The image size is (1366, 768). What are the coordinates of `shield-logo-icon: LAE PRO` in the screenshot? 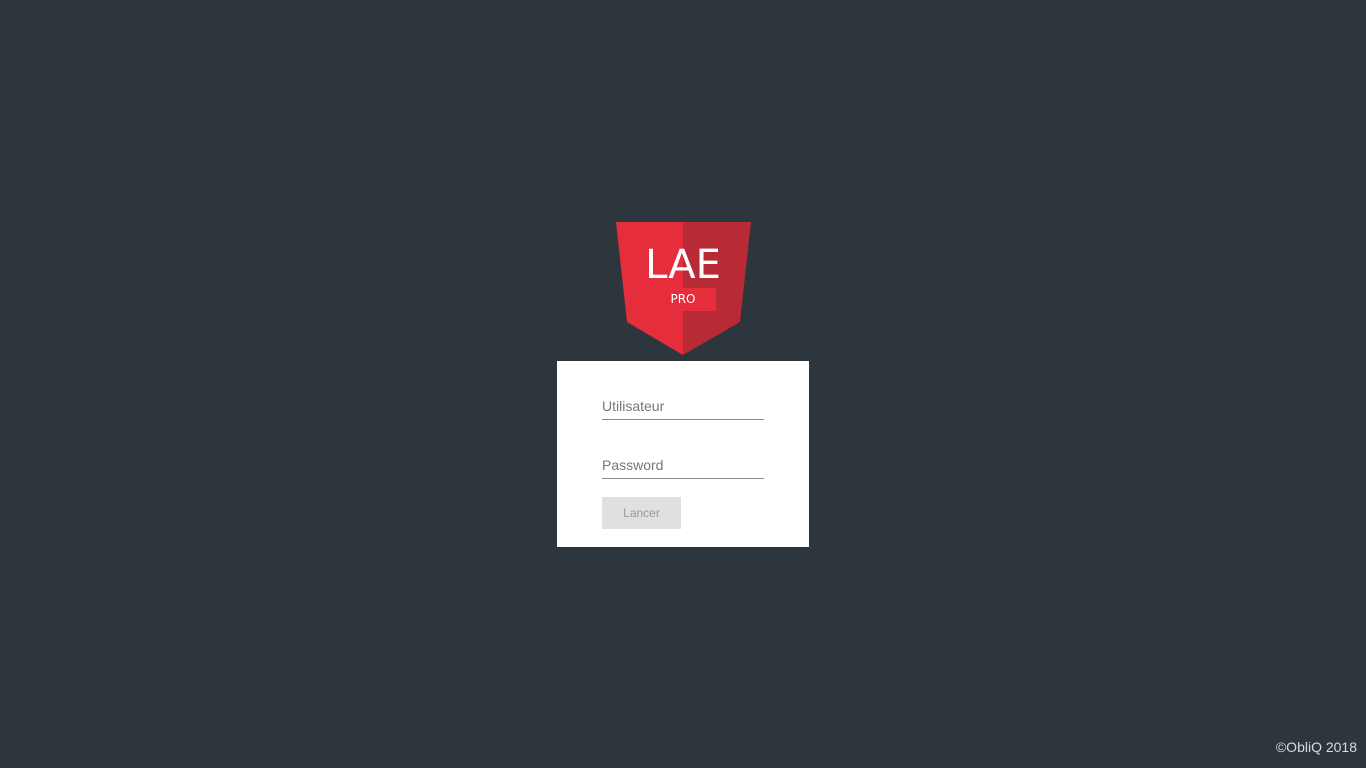 It's located at (683, 288).